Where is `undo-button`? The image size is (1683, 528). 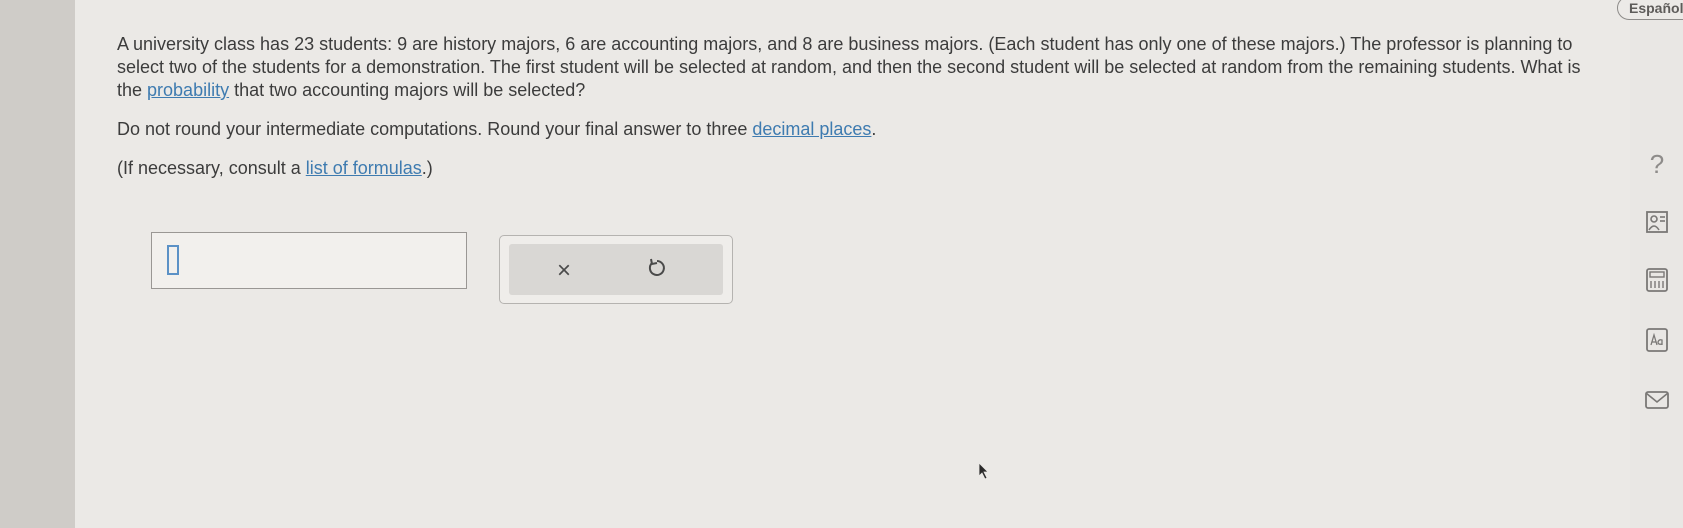
undo-button is located at coordinates (657, 271).